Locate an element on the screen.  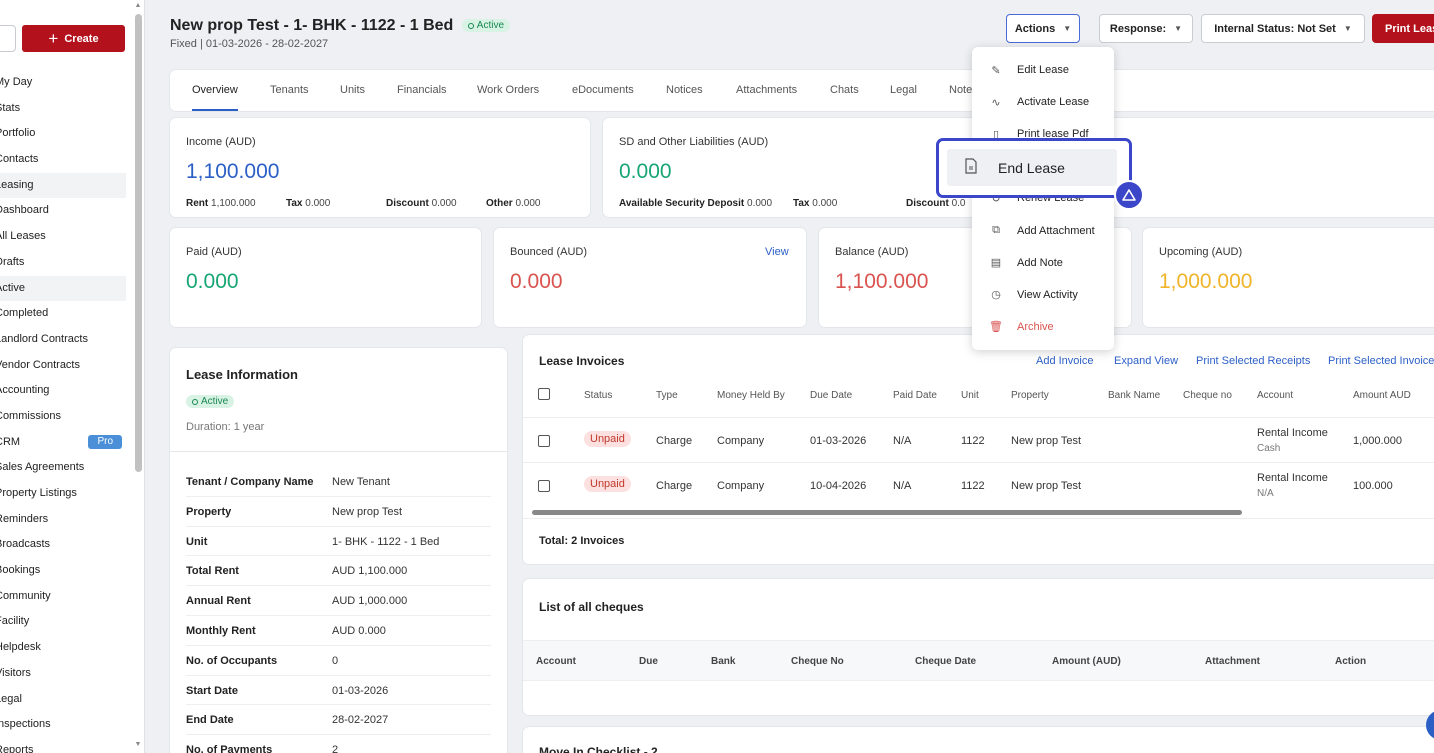
sidebar-item-legal: Legal is located at coordinates (63, 700).